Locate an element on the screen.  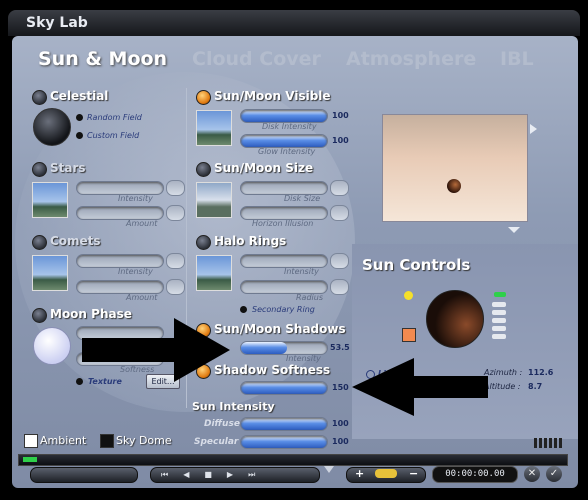
sun-disc-icon is located at coordinates (454, 186).